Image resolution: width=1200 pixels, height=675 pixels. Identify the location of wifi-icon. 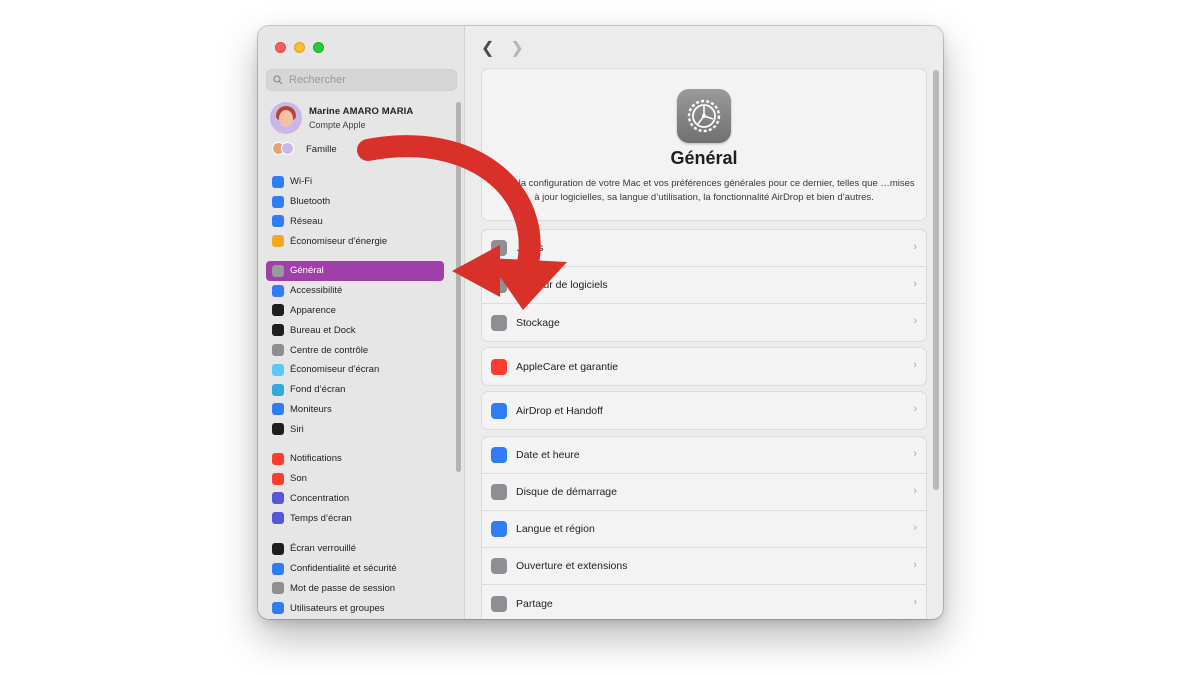
(278, 181).